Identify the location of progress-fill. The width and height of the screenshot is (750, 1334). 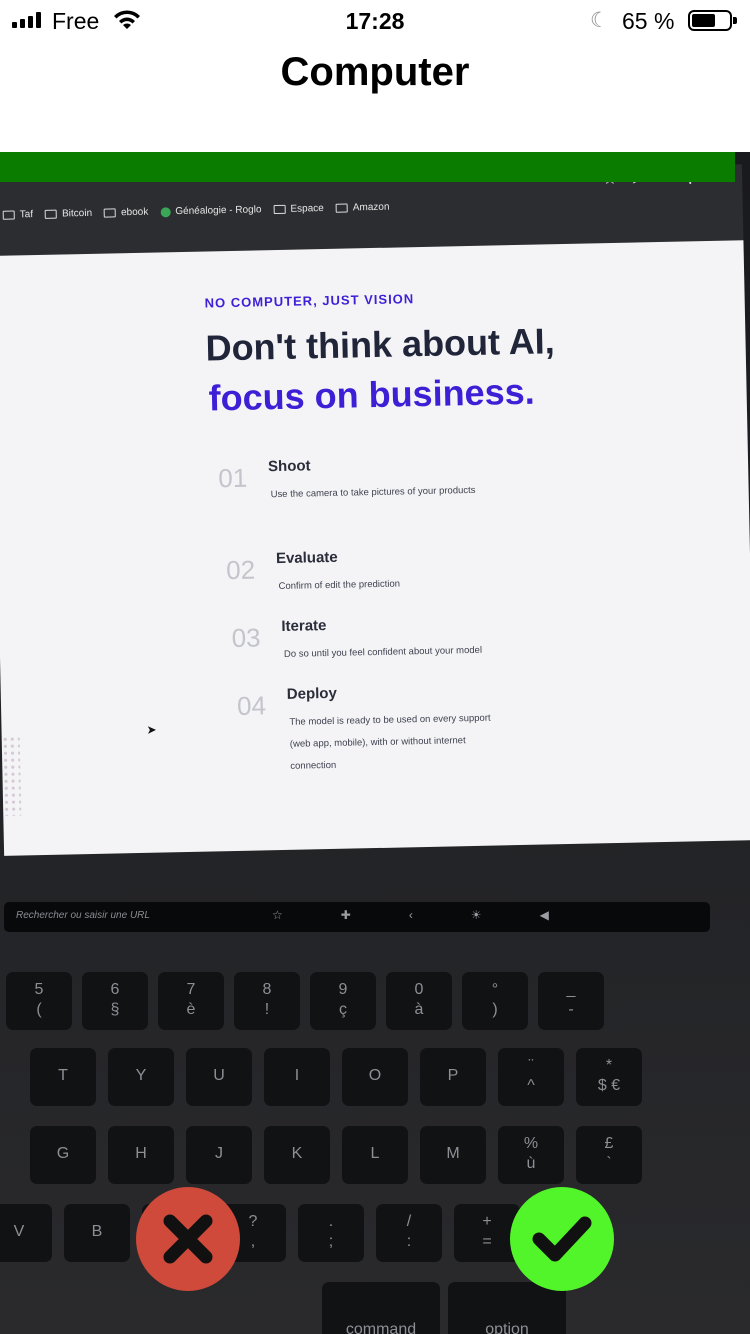
(367, 167).